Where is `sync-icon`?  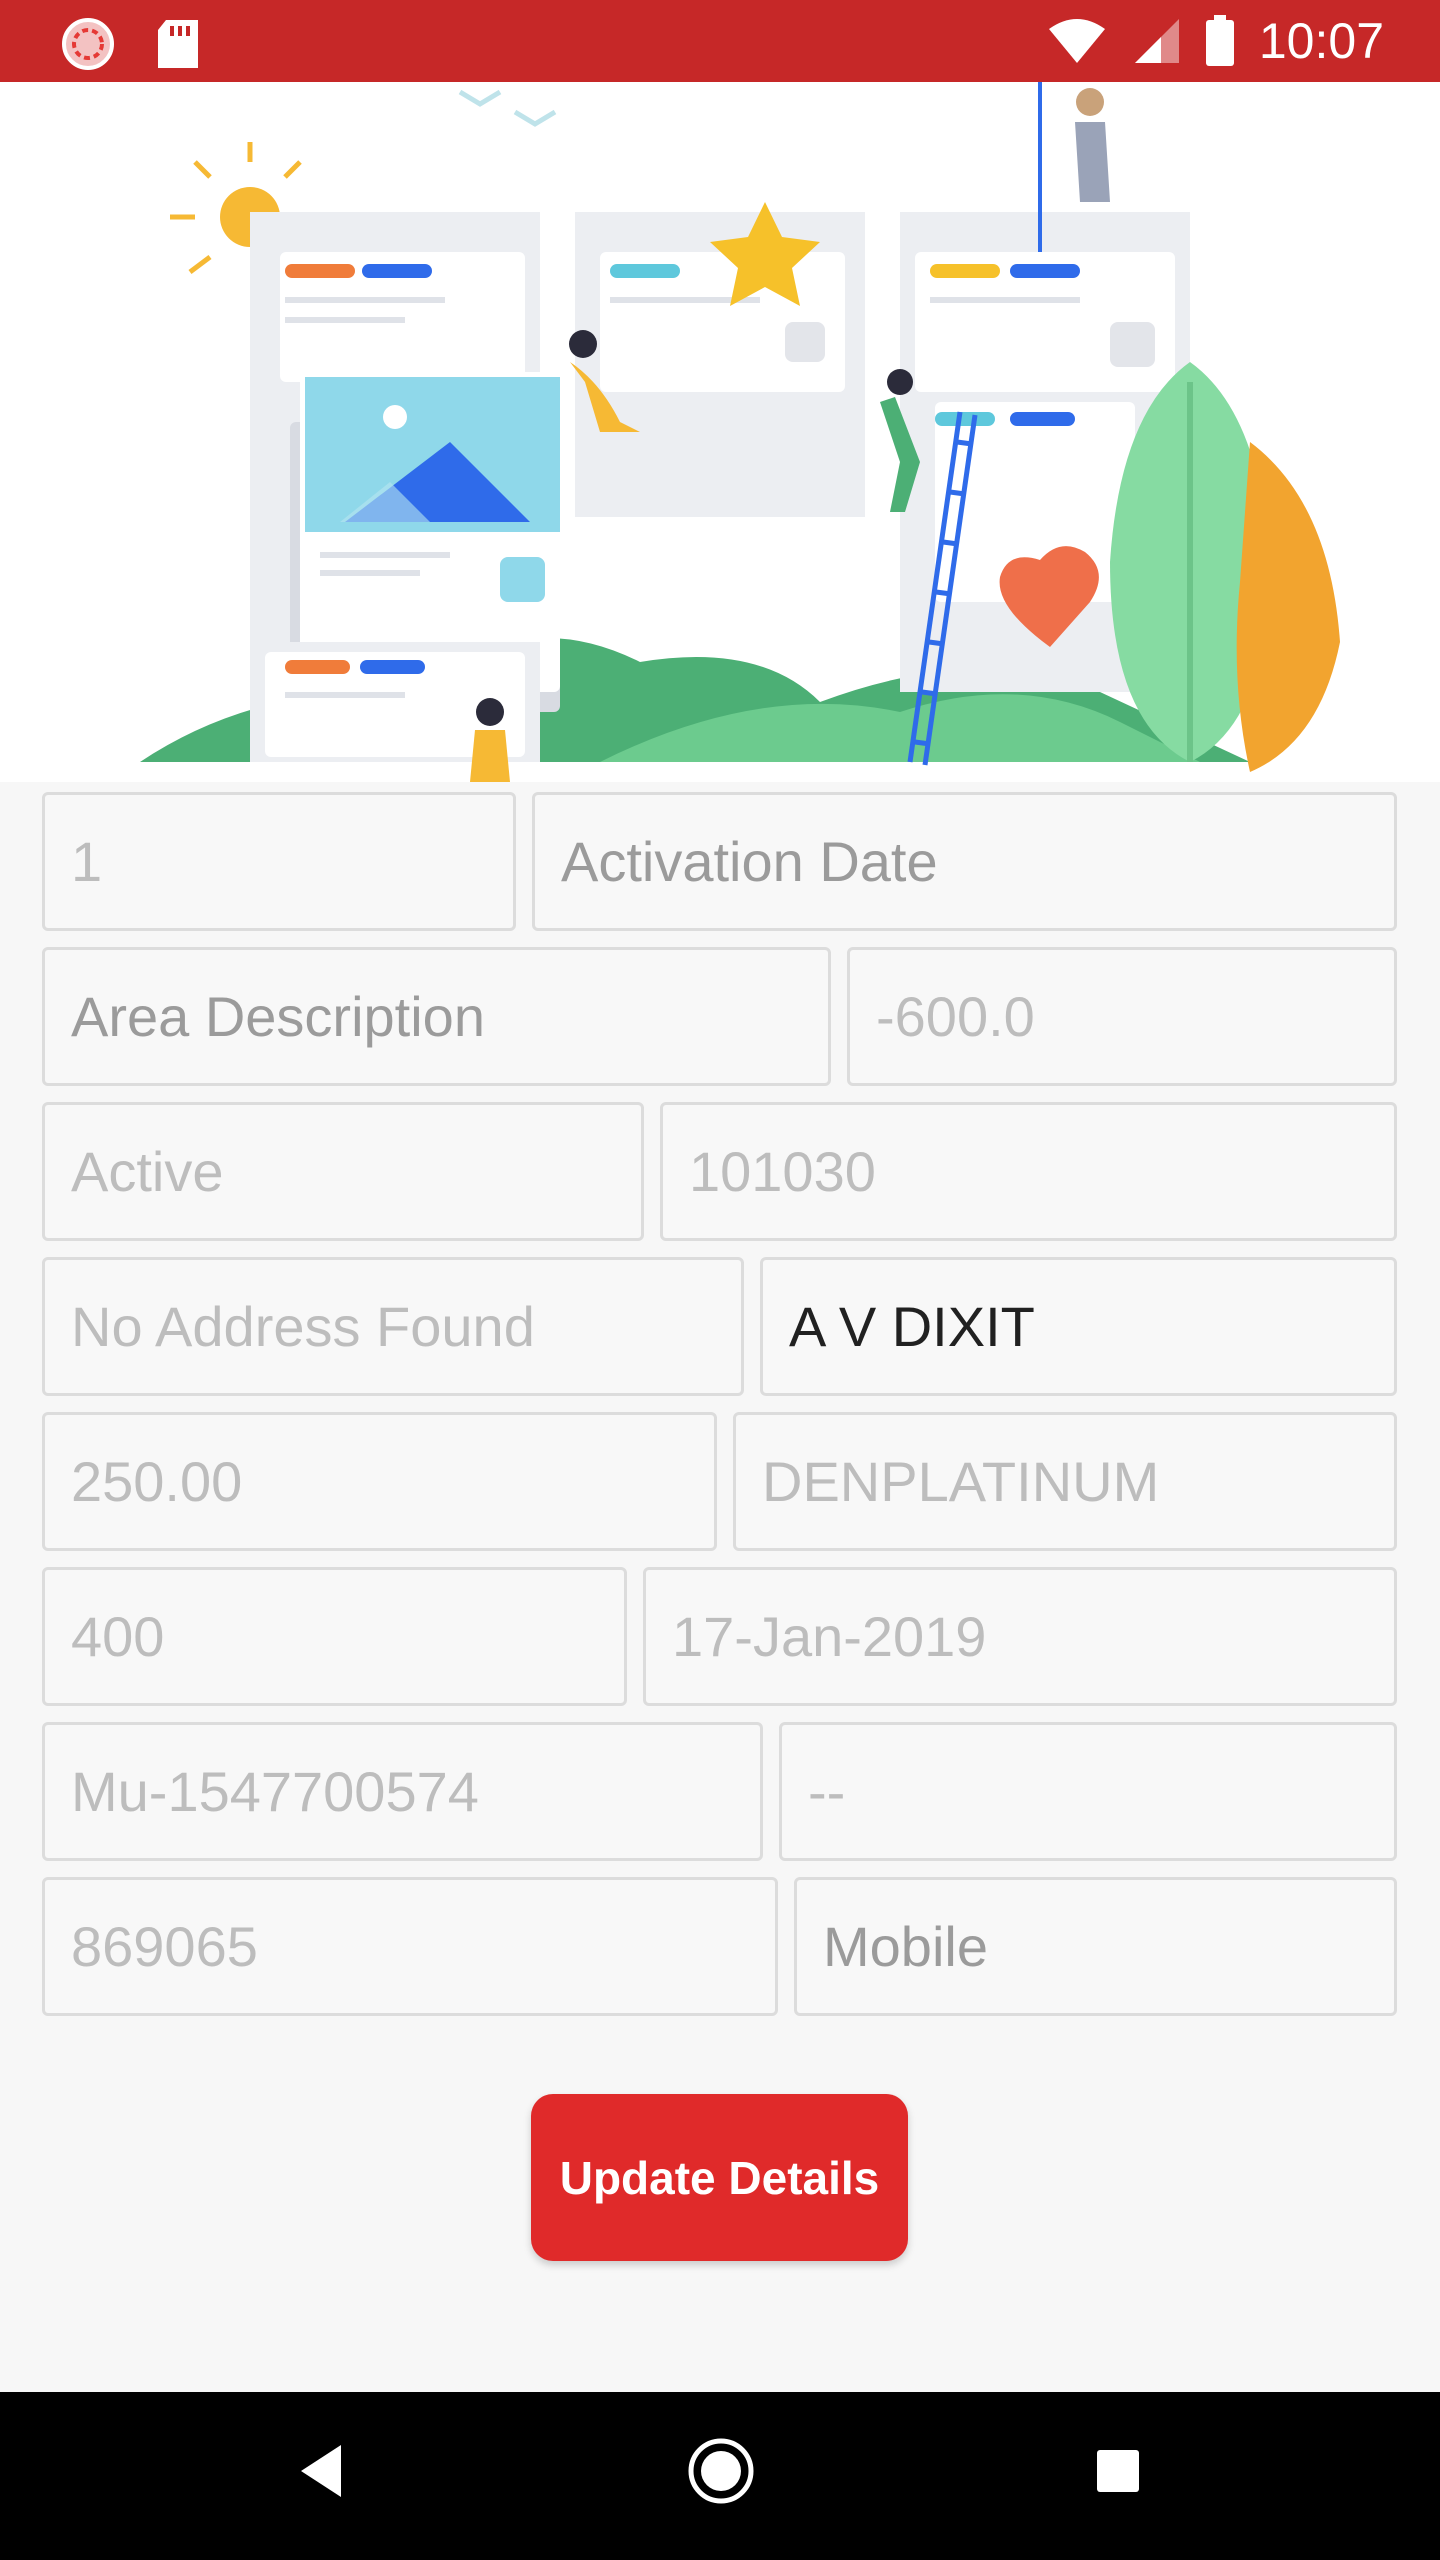
sync-icon is located at coordinates (88, 44).